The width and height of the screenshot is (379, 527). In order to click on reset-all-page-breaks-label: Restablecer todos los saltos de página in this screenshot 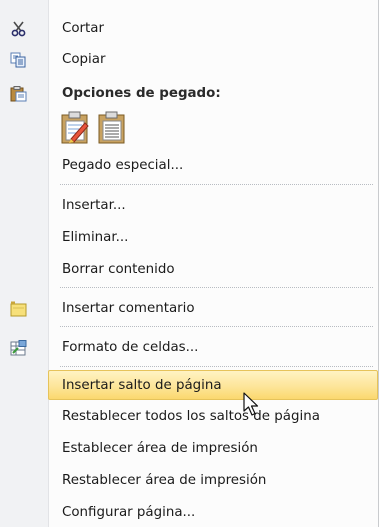, I will do `click(191, 416)`.